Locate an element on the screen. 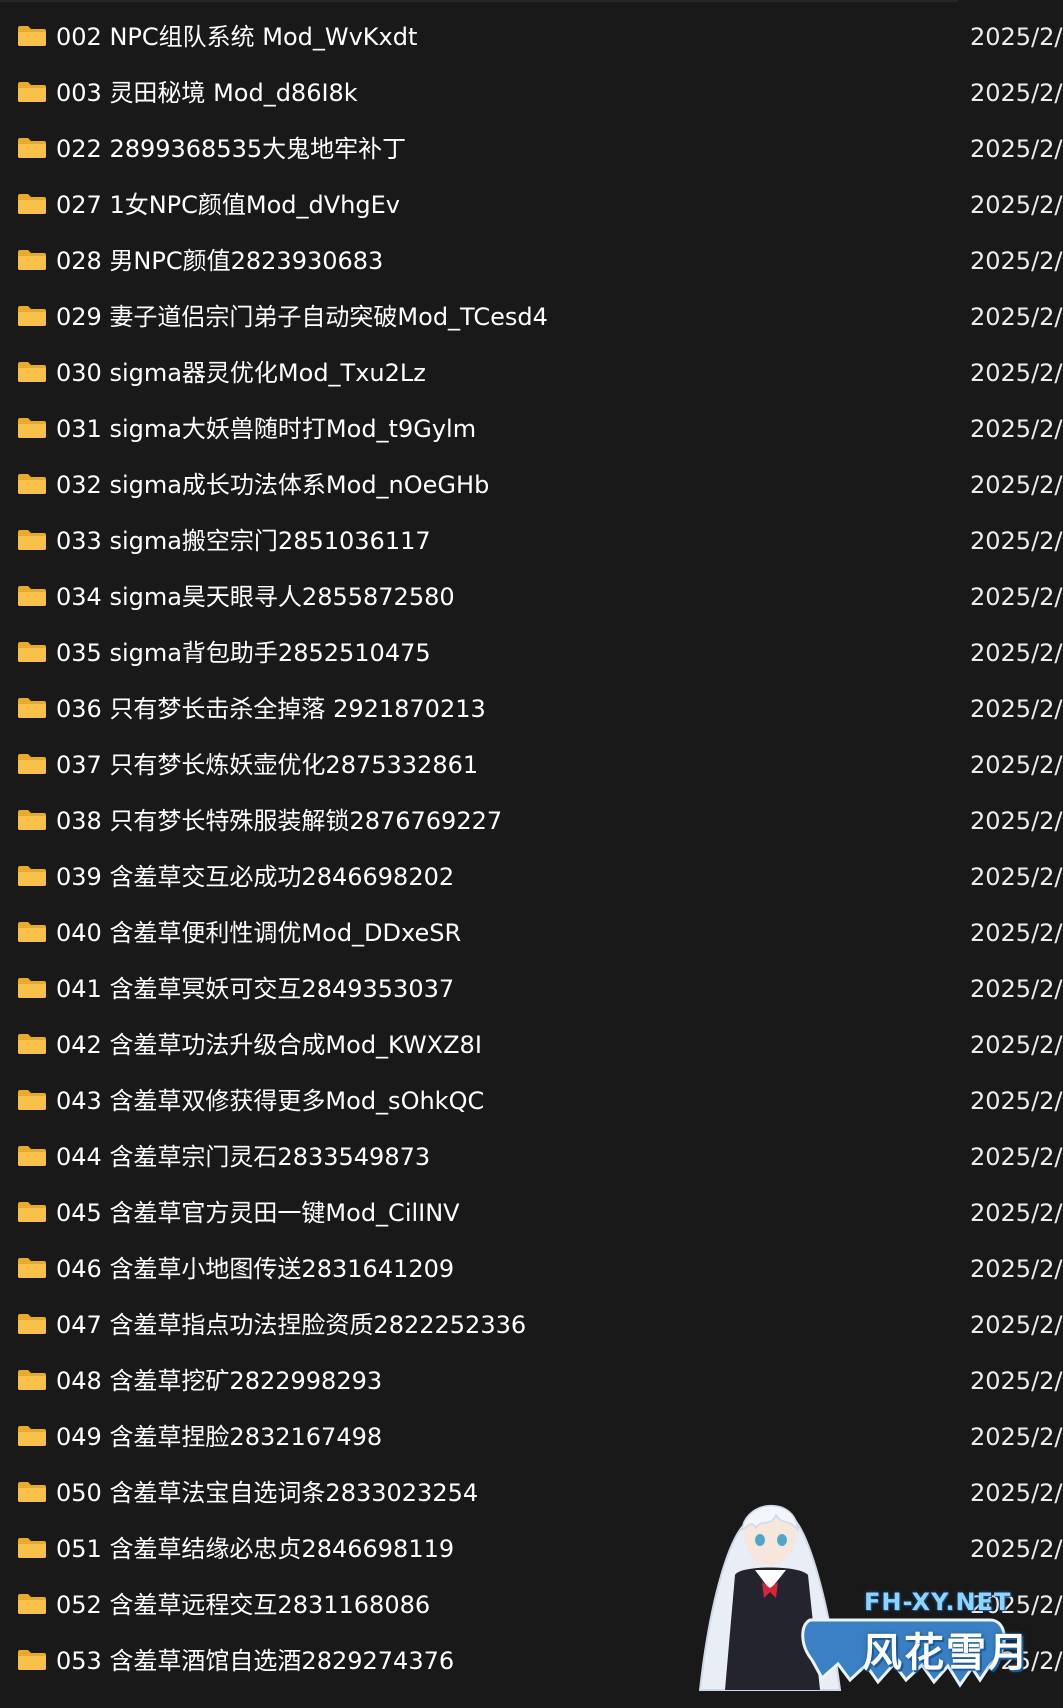 Image resolution: width=1063 pixels, height=1708 pixels. file-name: 039 含羞草交互必成功2846698202 is located at coordinates (255, 877).